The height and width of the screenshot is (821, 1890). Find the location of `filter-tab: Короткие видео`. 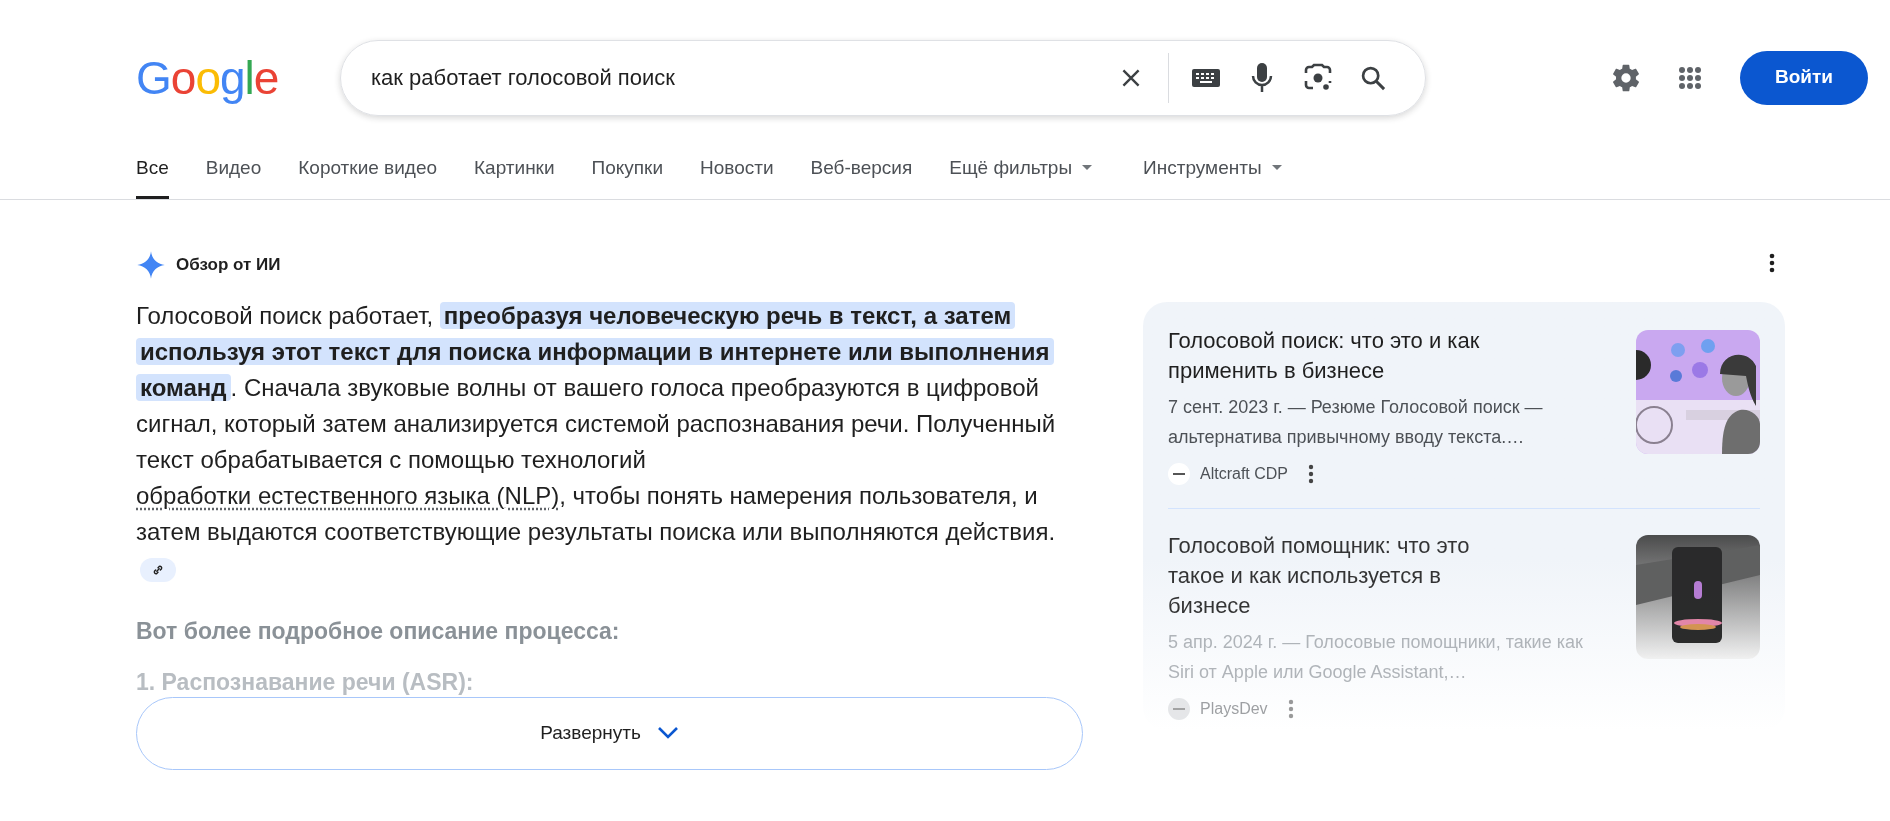

filter-tab: Короткие видео is located at coordinates (368, 176).